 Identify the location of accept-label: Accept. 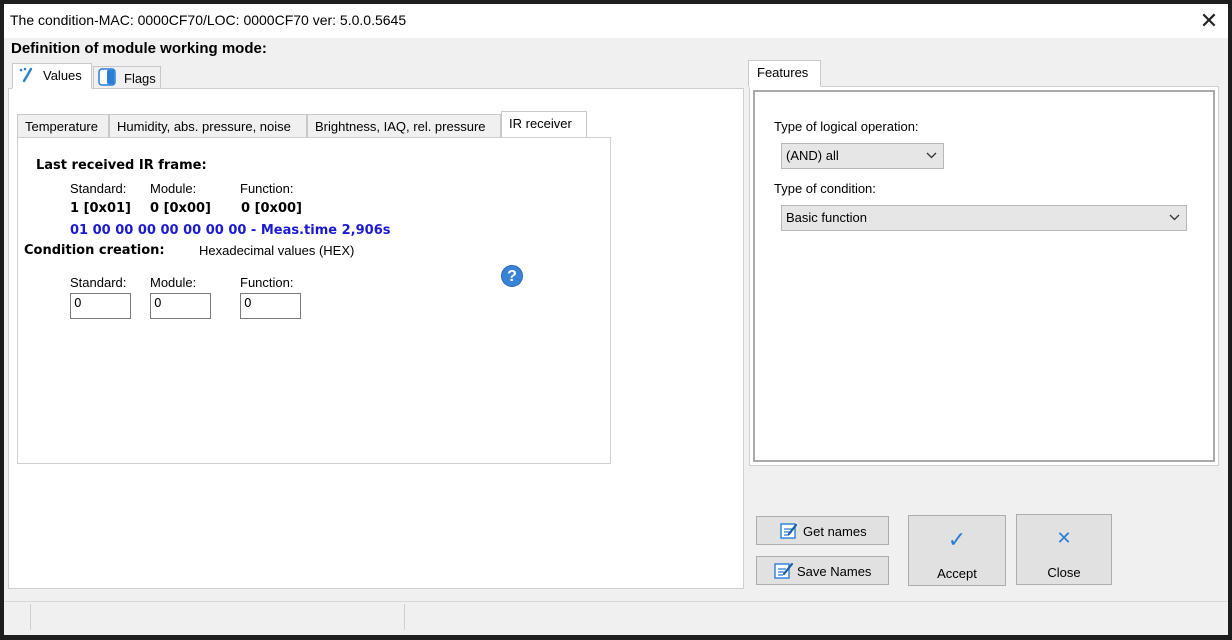
(957, 573).